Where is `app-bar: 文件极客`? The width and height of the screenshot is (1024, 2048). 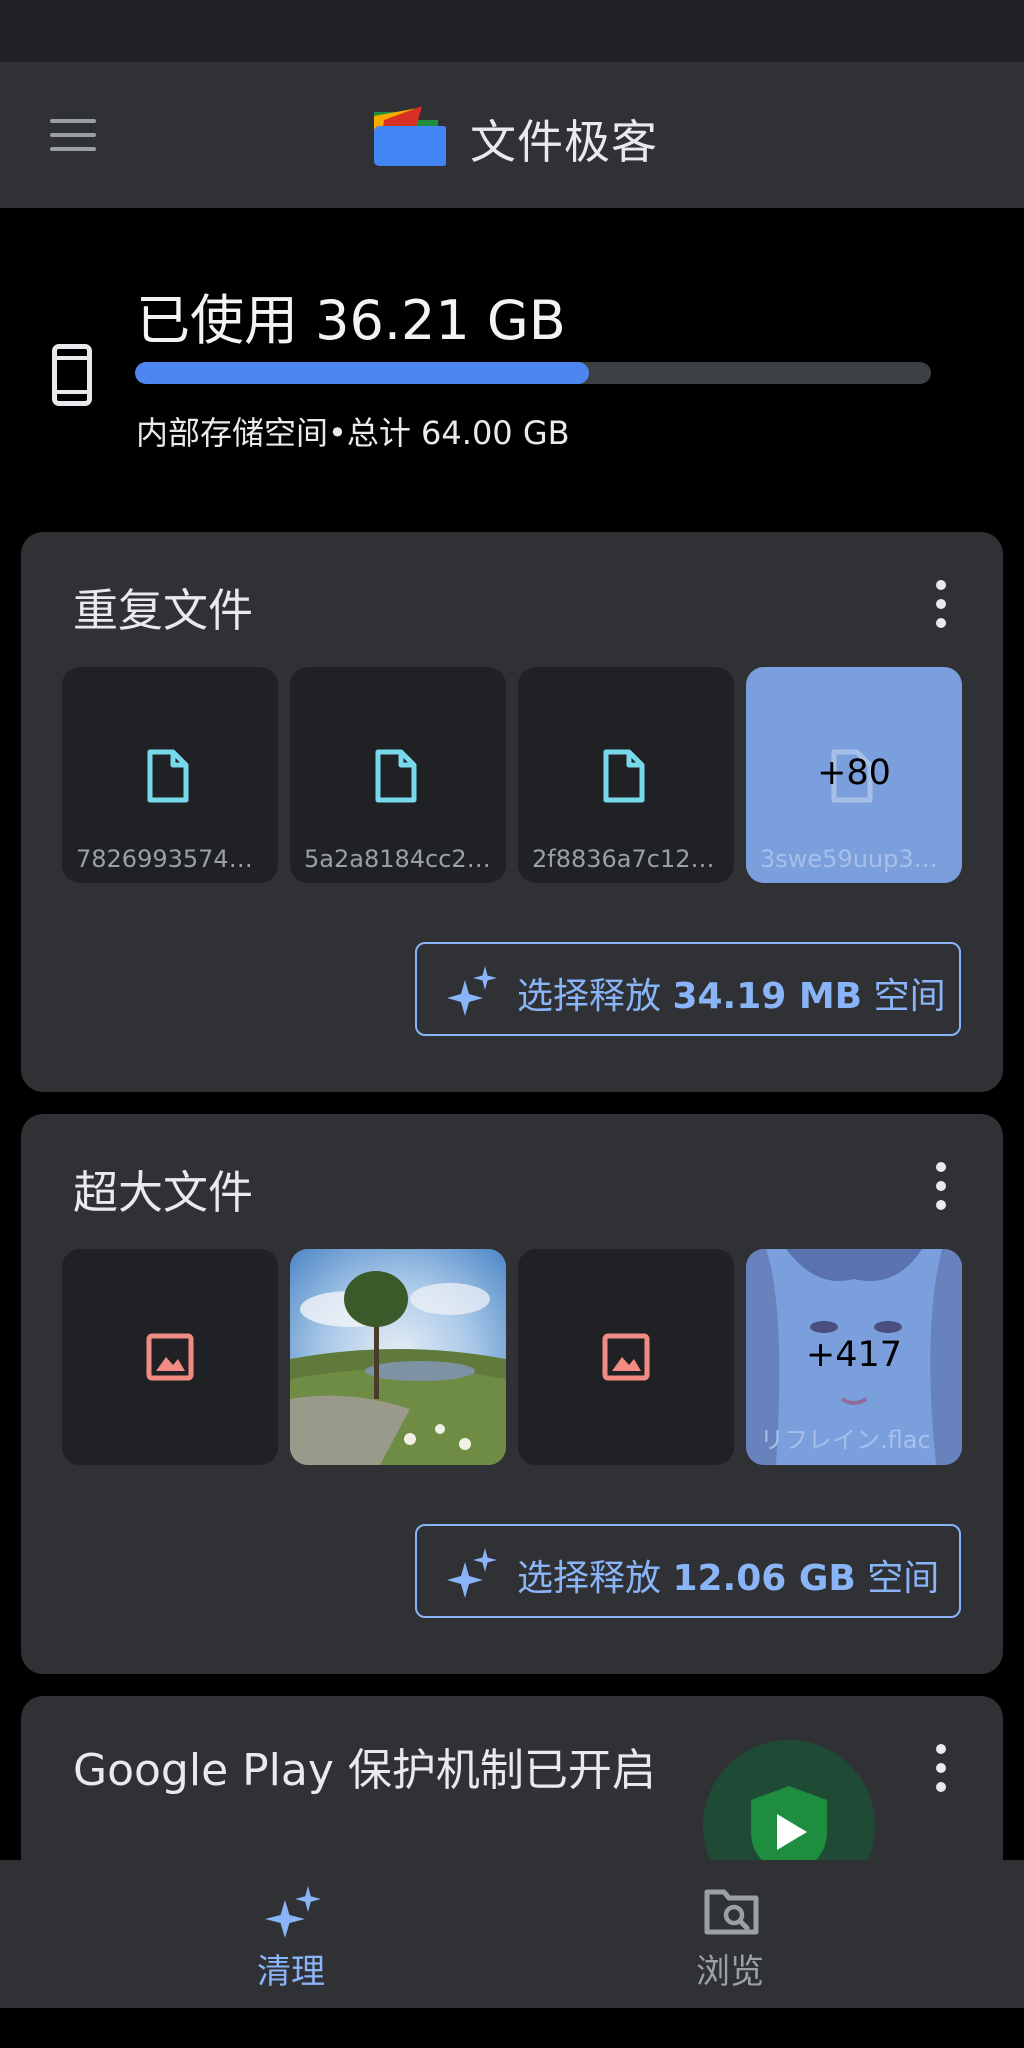 app-bar: 文件极客 is located at coordinates (512, 135).